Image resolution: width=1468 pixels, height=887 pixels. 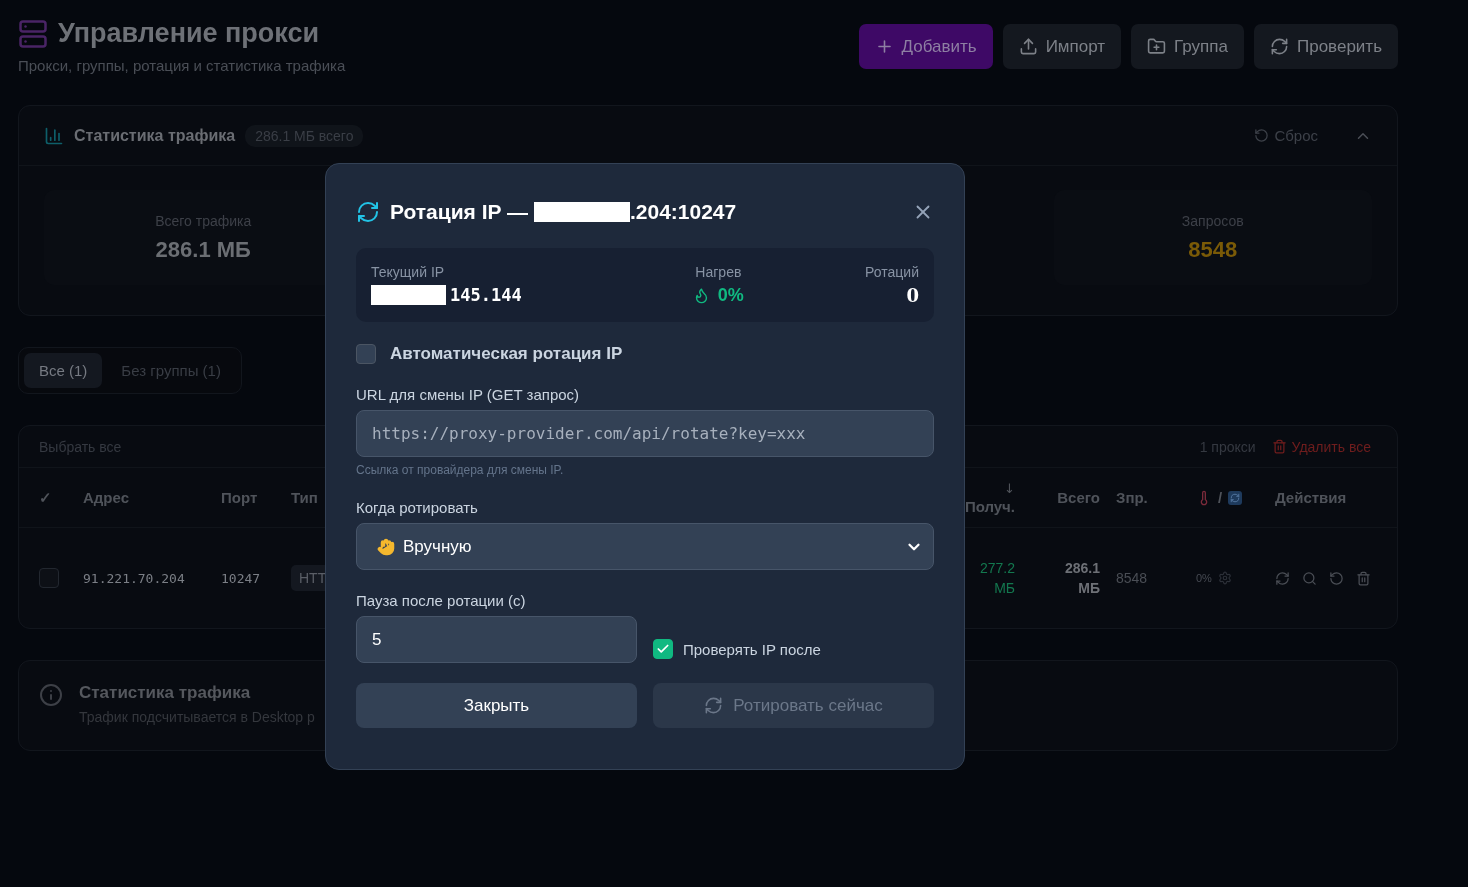 What do you see at coordinates (1220, 497) in the screenshot?
I see `column-header: /` at bounding box center [1220, 497].